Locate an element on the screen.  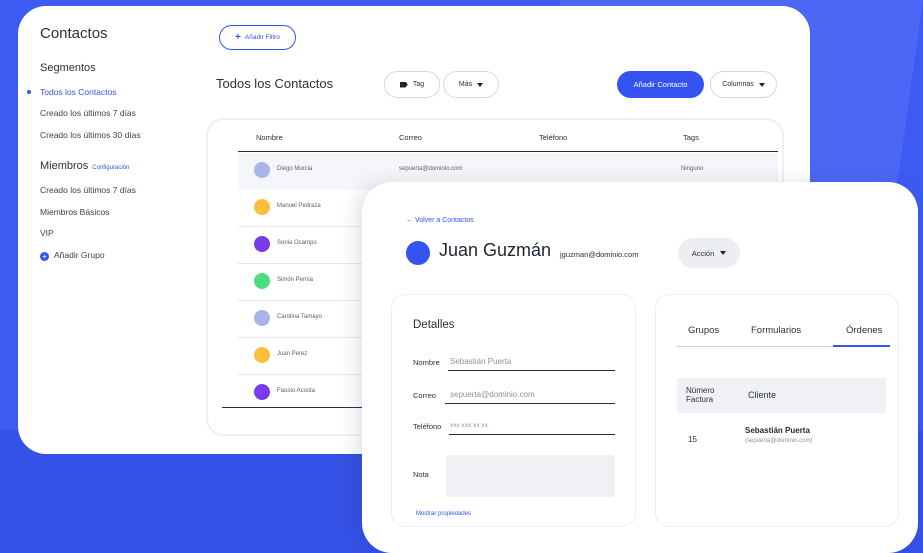
name-underline is located at coordinates (531, 370).